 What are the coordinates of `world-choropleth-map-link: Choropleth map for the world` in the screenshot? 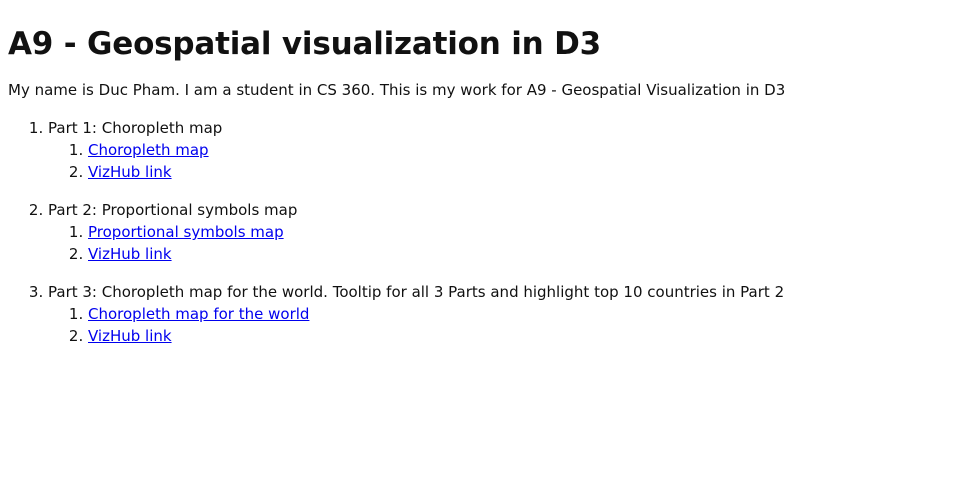 It's located at (198, 314).